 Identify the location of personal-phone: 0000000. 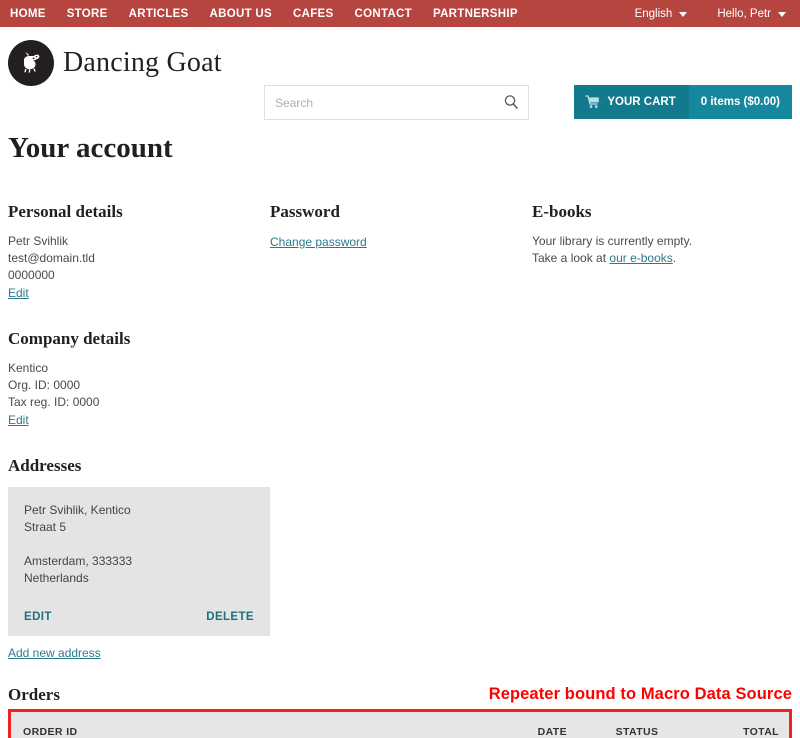
(31, 275).